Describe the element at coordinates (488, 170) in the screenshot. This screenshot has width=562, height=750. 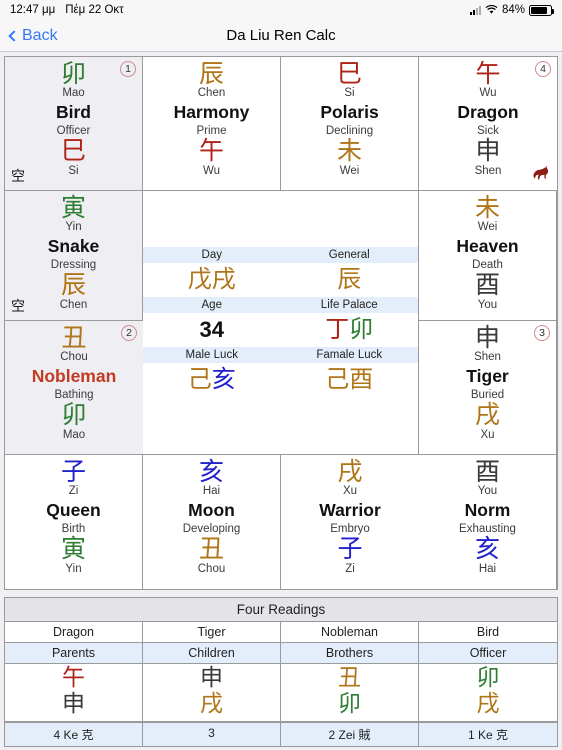
I see `cell-bottom-pinyin: Shen` at that location.